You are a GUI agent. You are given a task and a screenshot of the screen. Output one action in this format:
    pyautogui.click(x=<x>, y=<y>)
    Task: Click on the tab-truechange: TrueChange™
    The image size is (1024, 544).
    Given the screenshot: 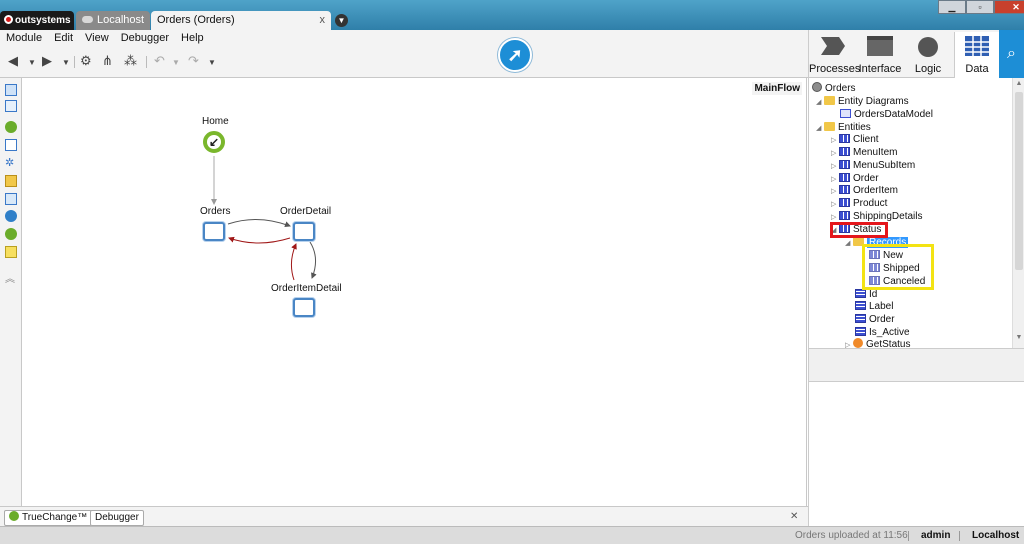 What is the action you would take?
    pyautogui.click(x=48, y=518)
    